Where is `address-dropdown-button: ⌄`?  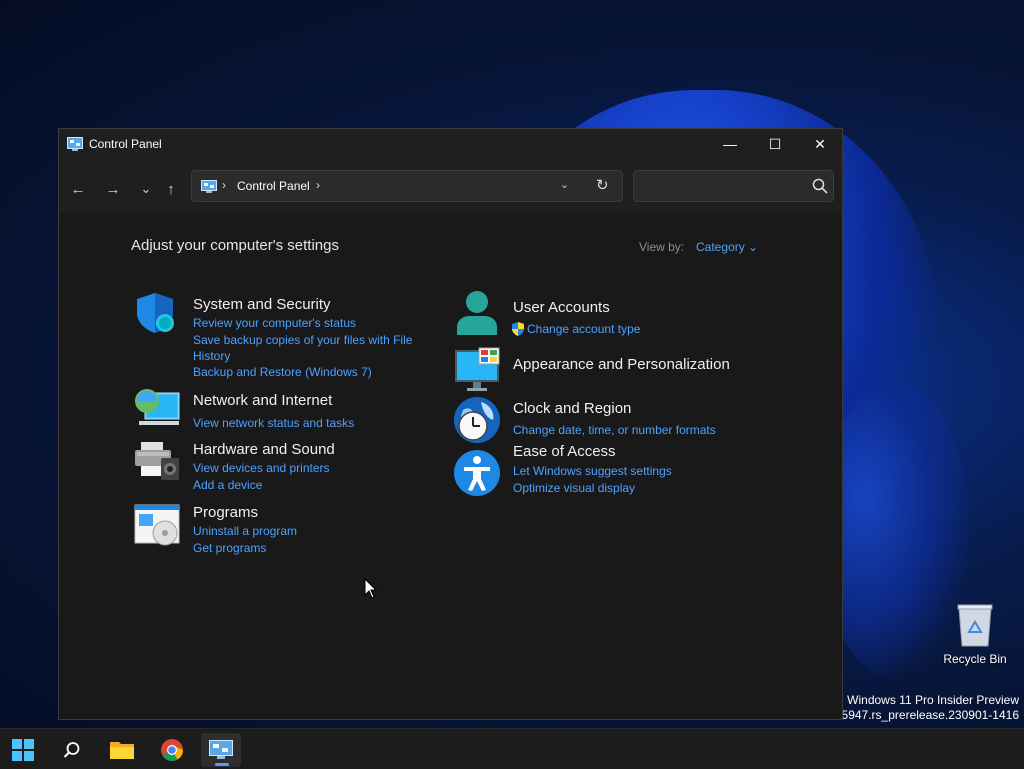
address-dropdown-button: ⌄ is located at coordinates (564, 184).